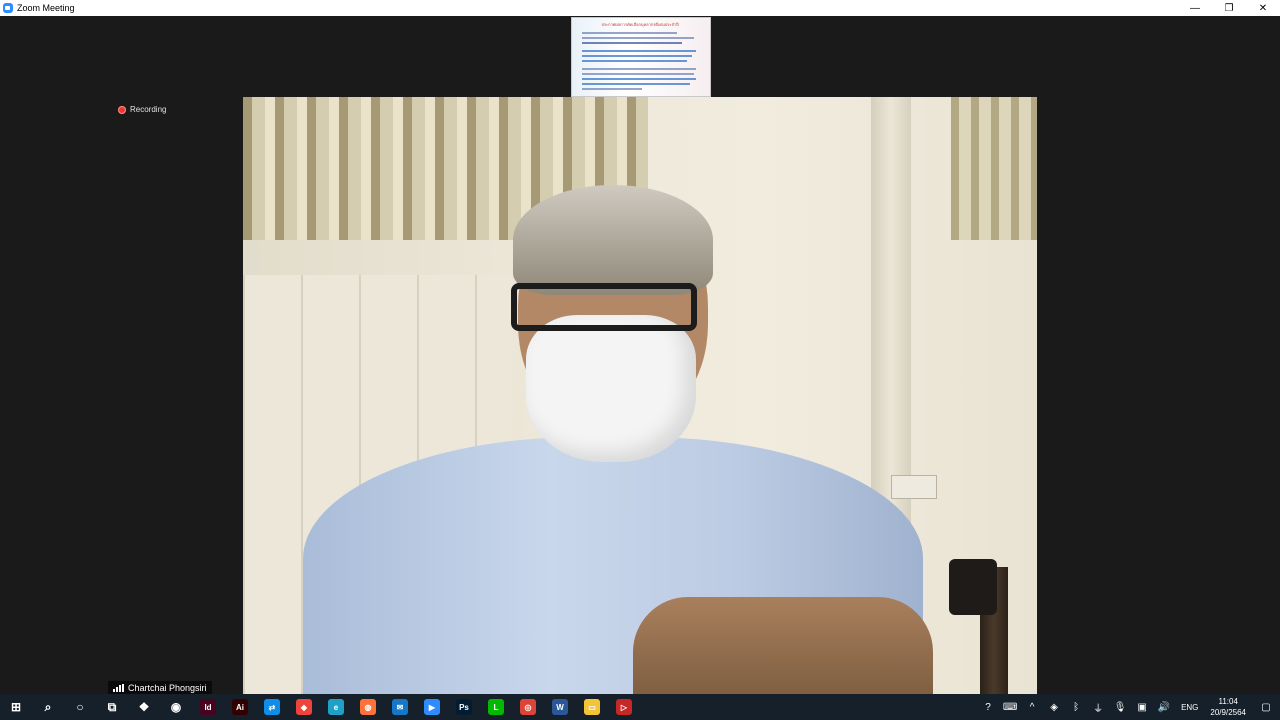  What do you see at coordinates (783, 645) in the screenshot?
I see `person-arms` at bounding box center [783, 645].